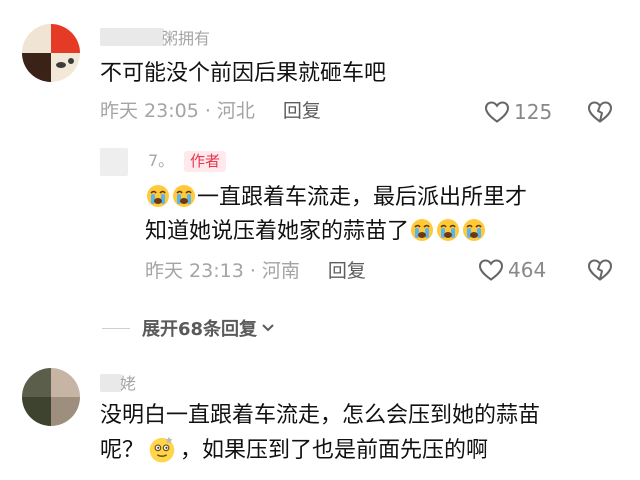 The height and width of the screenshot is (480, 640). I want to click on reply-like-button: 464, so click(512, 270).